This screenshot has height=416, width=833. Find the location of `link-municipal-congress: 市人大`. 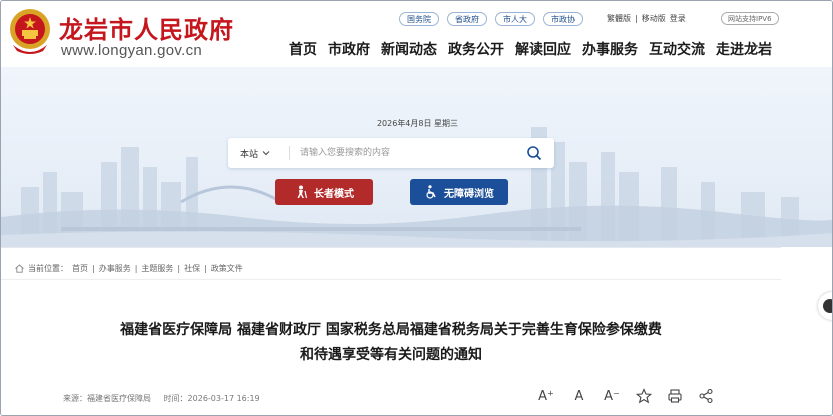

link-municipal-congress: 市人大 is located at coordinates (515, 19).